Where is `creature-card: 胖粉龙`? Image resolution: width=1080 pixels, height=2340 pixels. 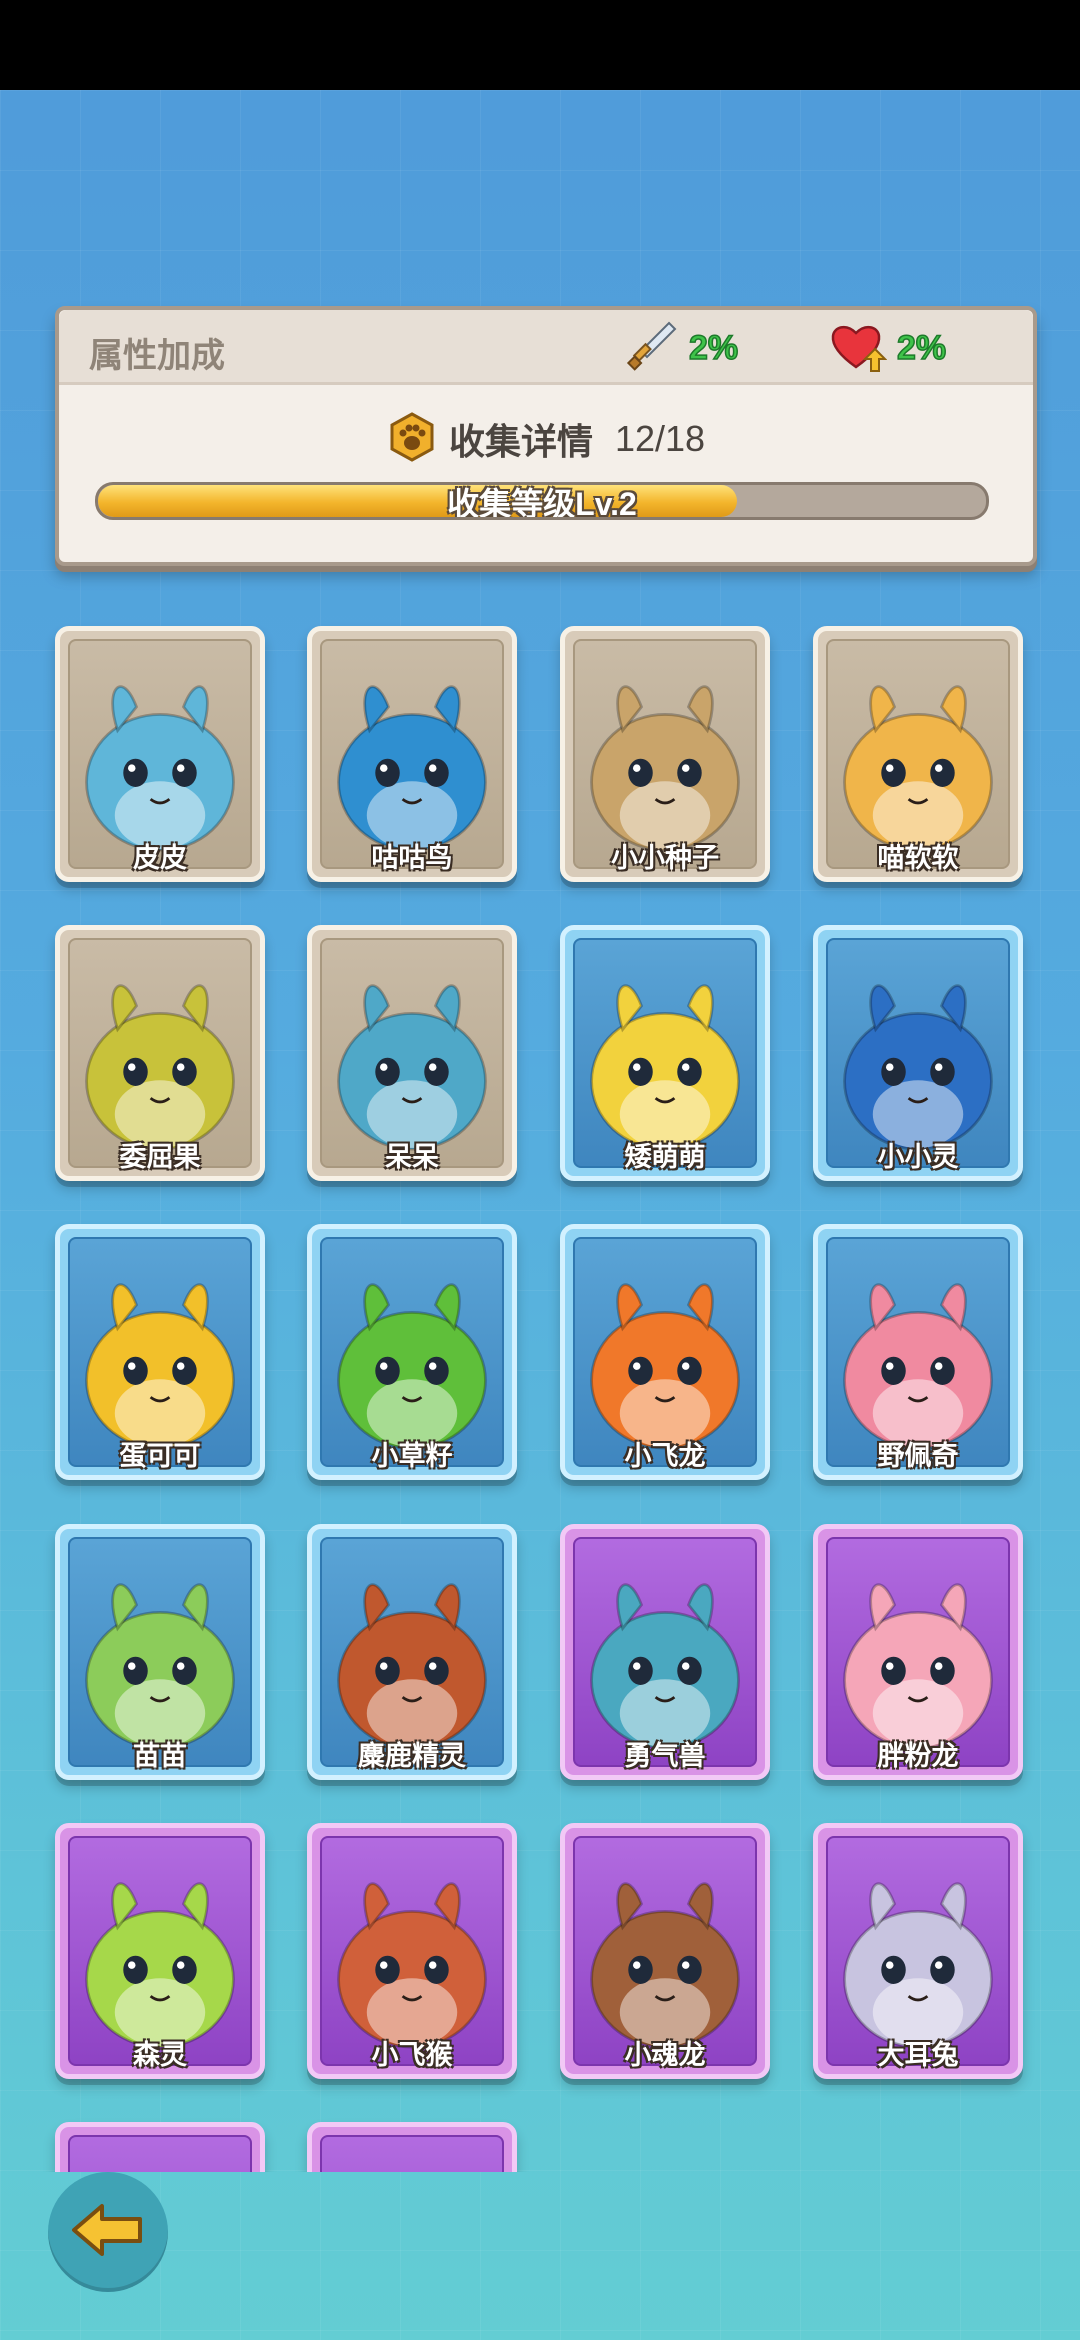
creature-card: 胖粉龙 is located at coordinates (918, 1652).